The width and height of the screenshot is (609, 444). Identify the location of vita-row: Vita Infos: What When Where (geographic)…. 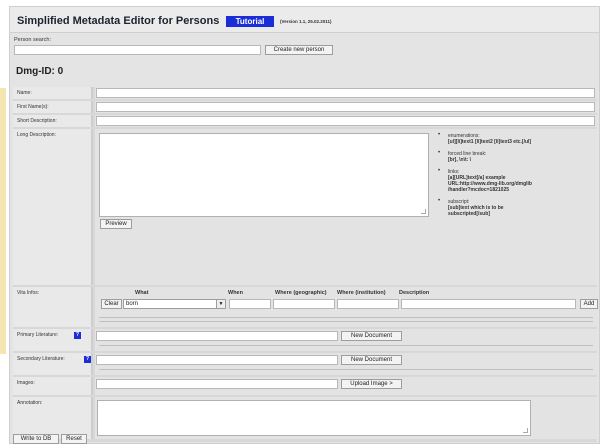
(305, 307).